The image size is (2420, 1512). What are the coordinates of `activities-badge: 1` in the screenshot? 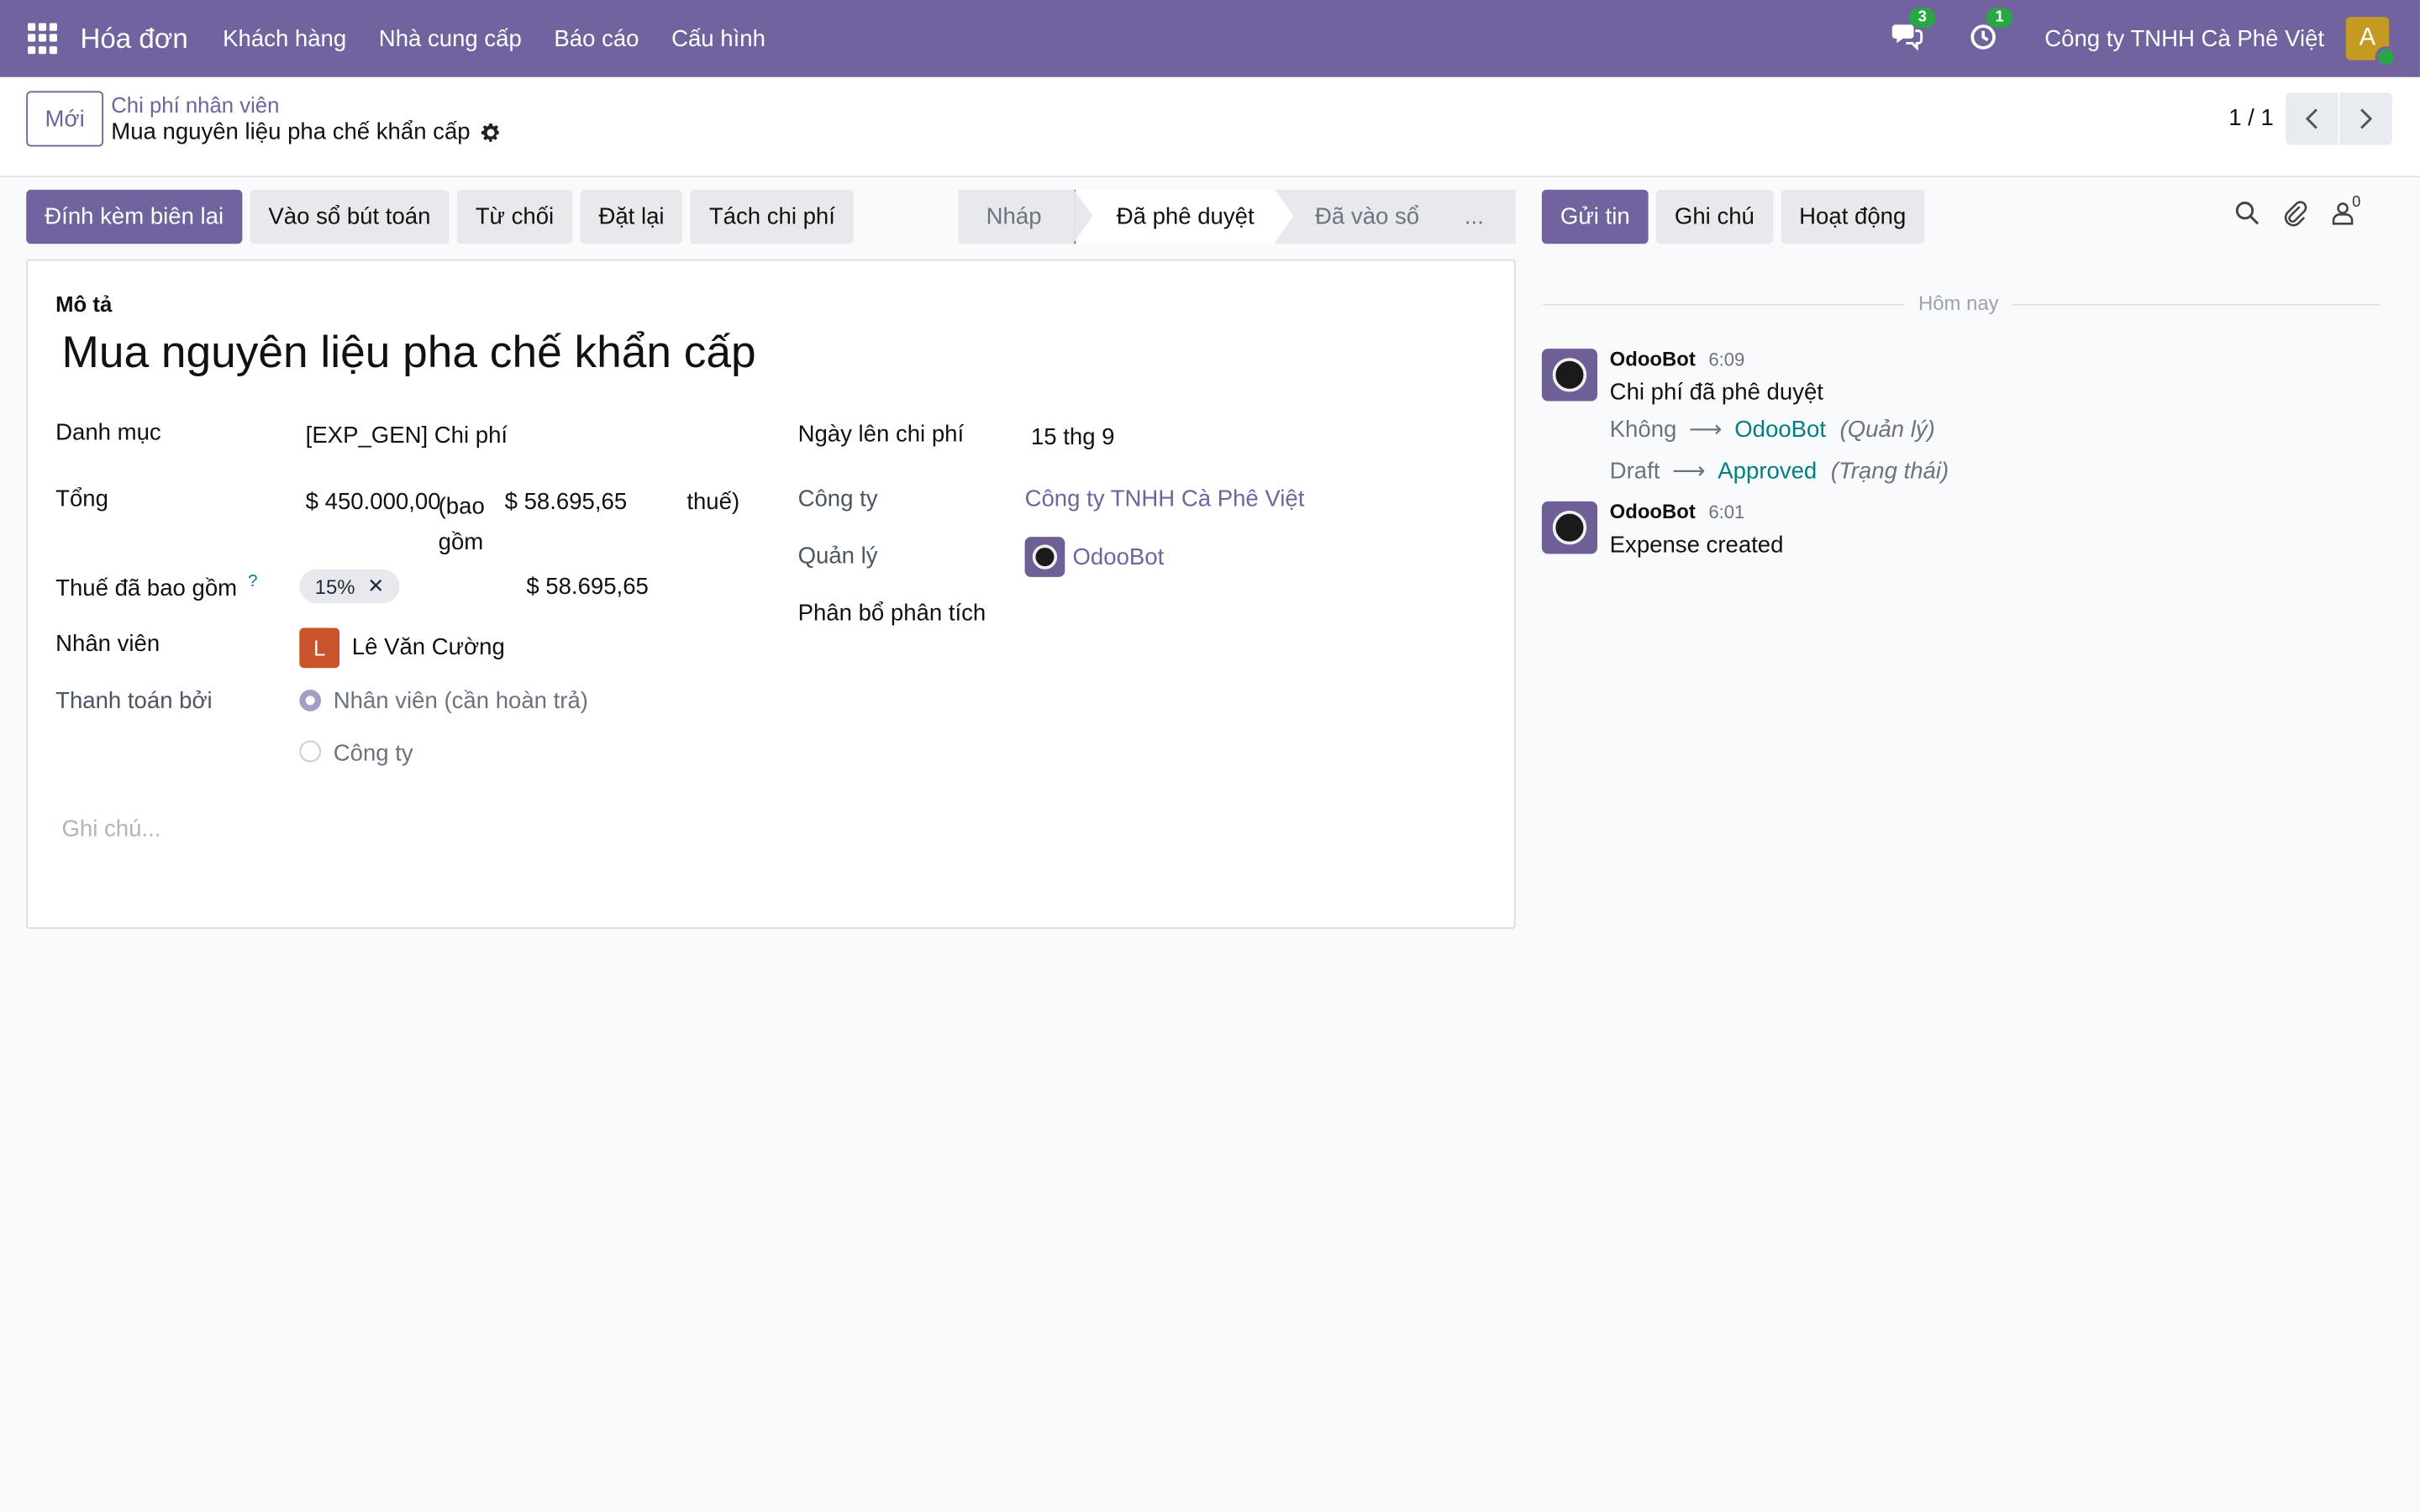 It's located at (1999, 18).